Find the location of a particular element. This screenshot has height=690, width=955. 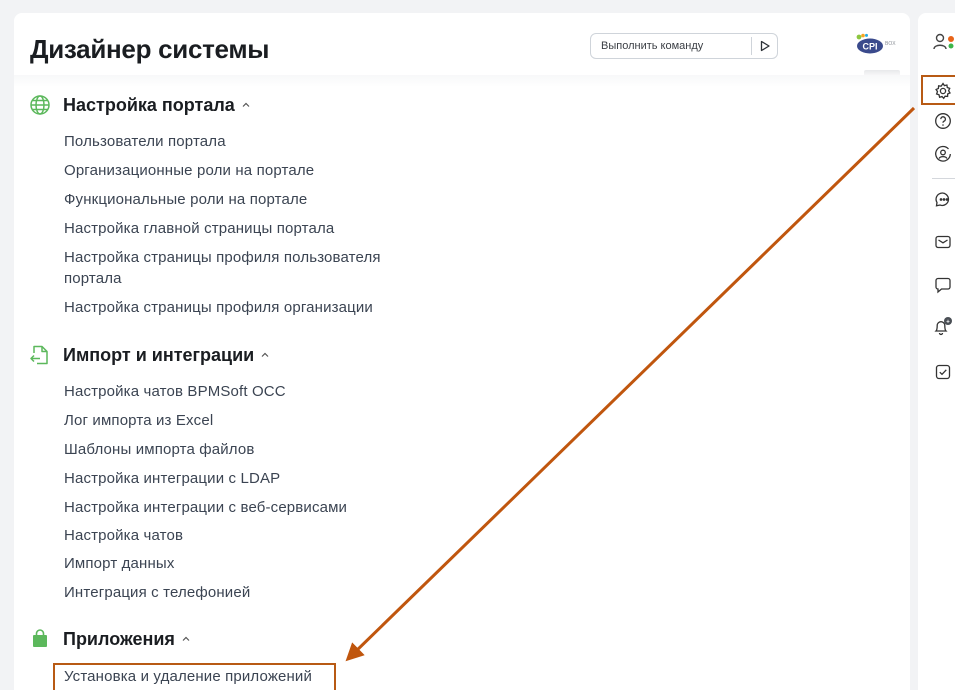

link-file-import-templates: Шаблоны импорта файлов is located at coordinates (159, 449).